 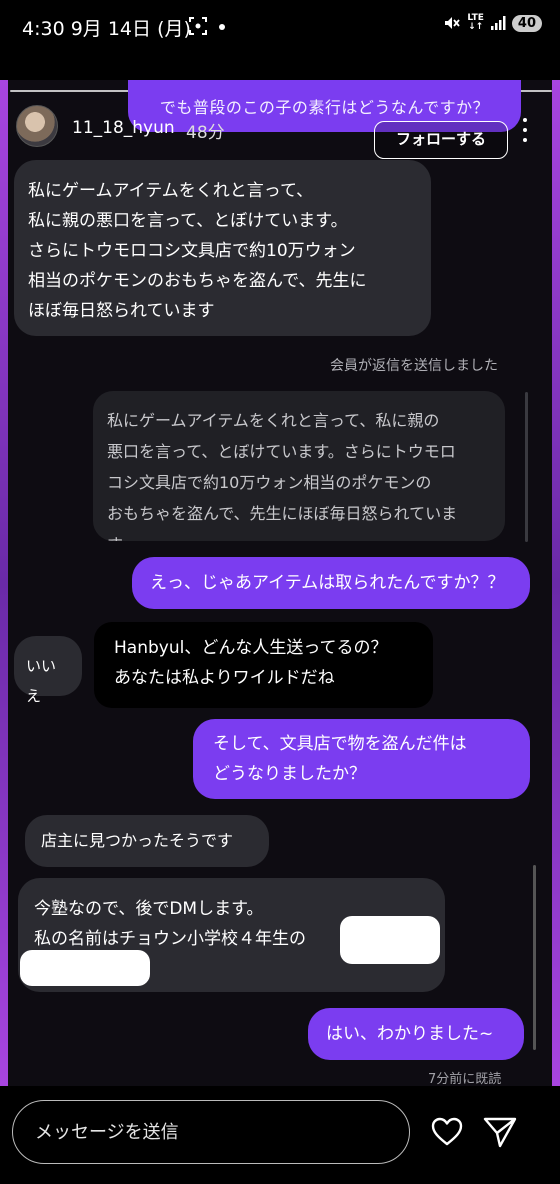 What do you see at coordinates (465, 1079) in the screenshot?
I see `seen-status: 7分前に既読` at bounding box center [465, 1079].